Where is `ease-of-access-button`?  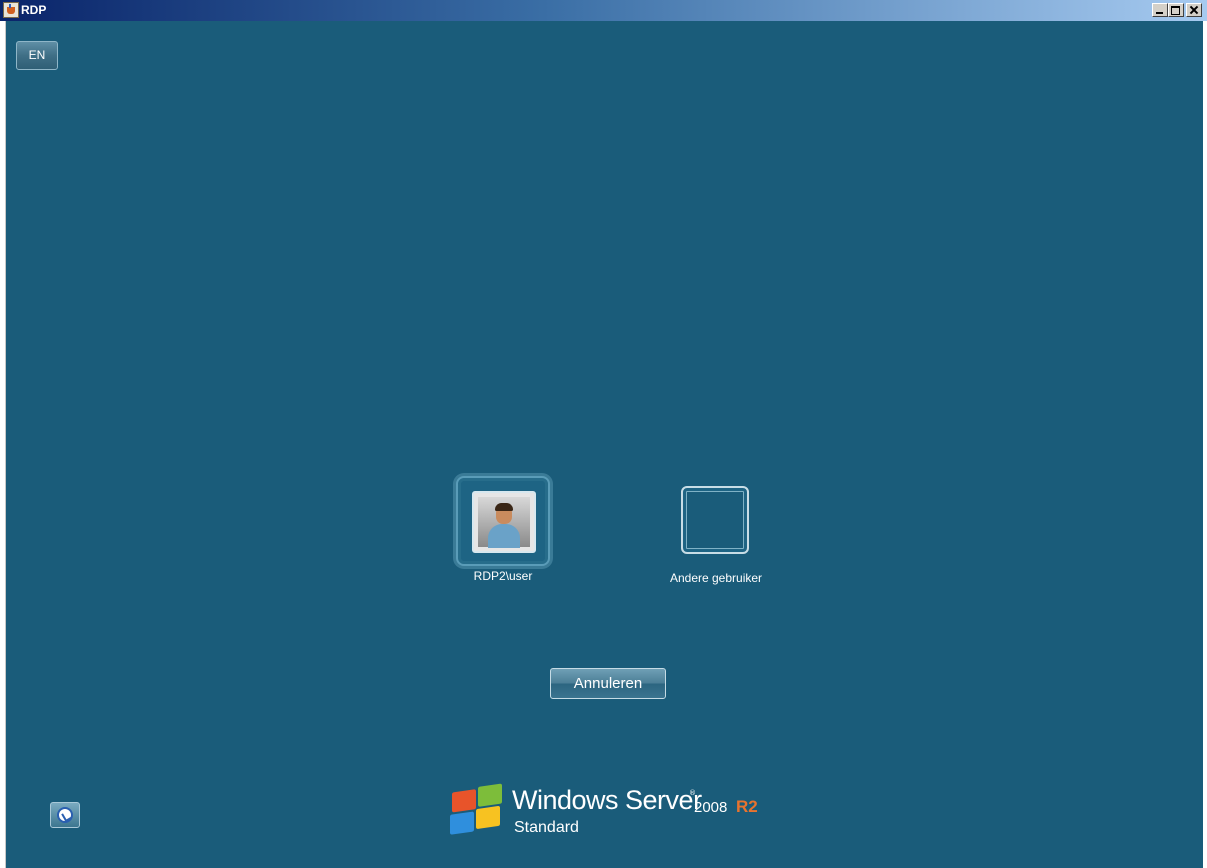 ease-of-access-button is located at coordinates (65, 815).